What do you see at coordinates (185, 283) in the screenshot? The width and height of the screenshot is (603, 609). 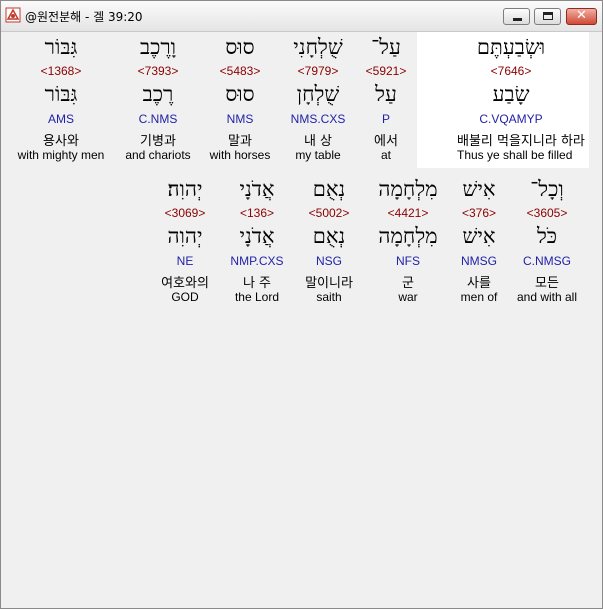 I see `korean-gloss: 여호와의` at bounding box center [185, 283].